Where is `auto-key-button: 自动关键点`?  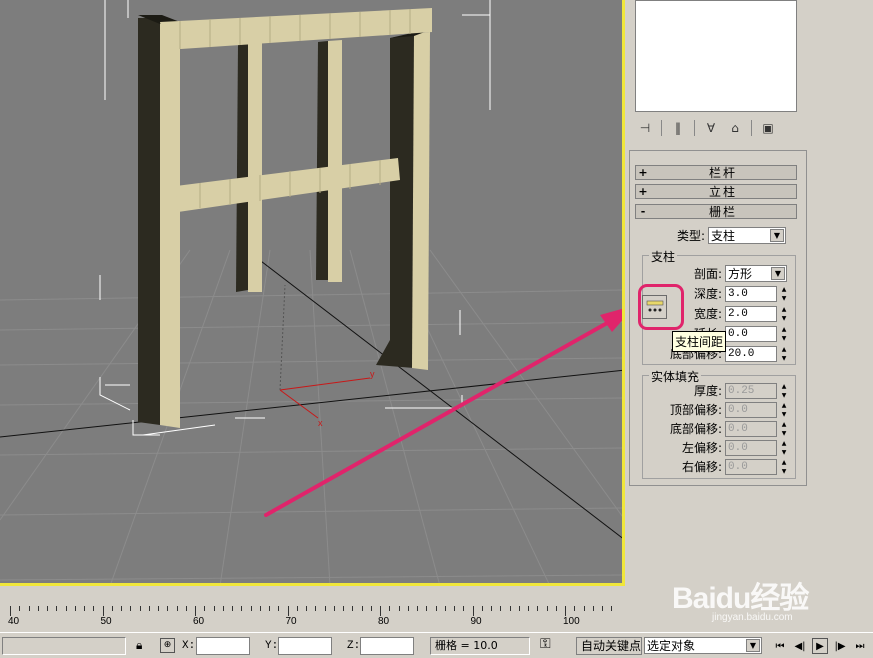 auto-key-button: 自动关键点 is located at coordinates (609, 646).